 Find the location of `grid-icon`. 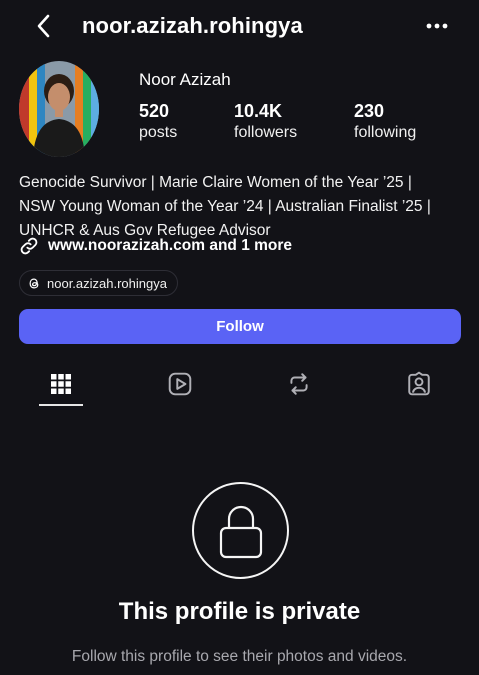

grid-icon is located at coordinates (61, 384).